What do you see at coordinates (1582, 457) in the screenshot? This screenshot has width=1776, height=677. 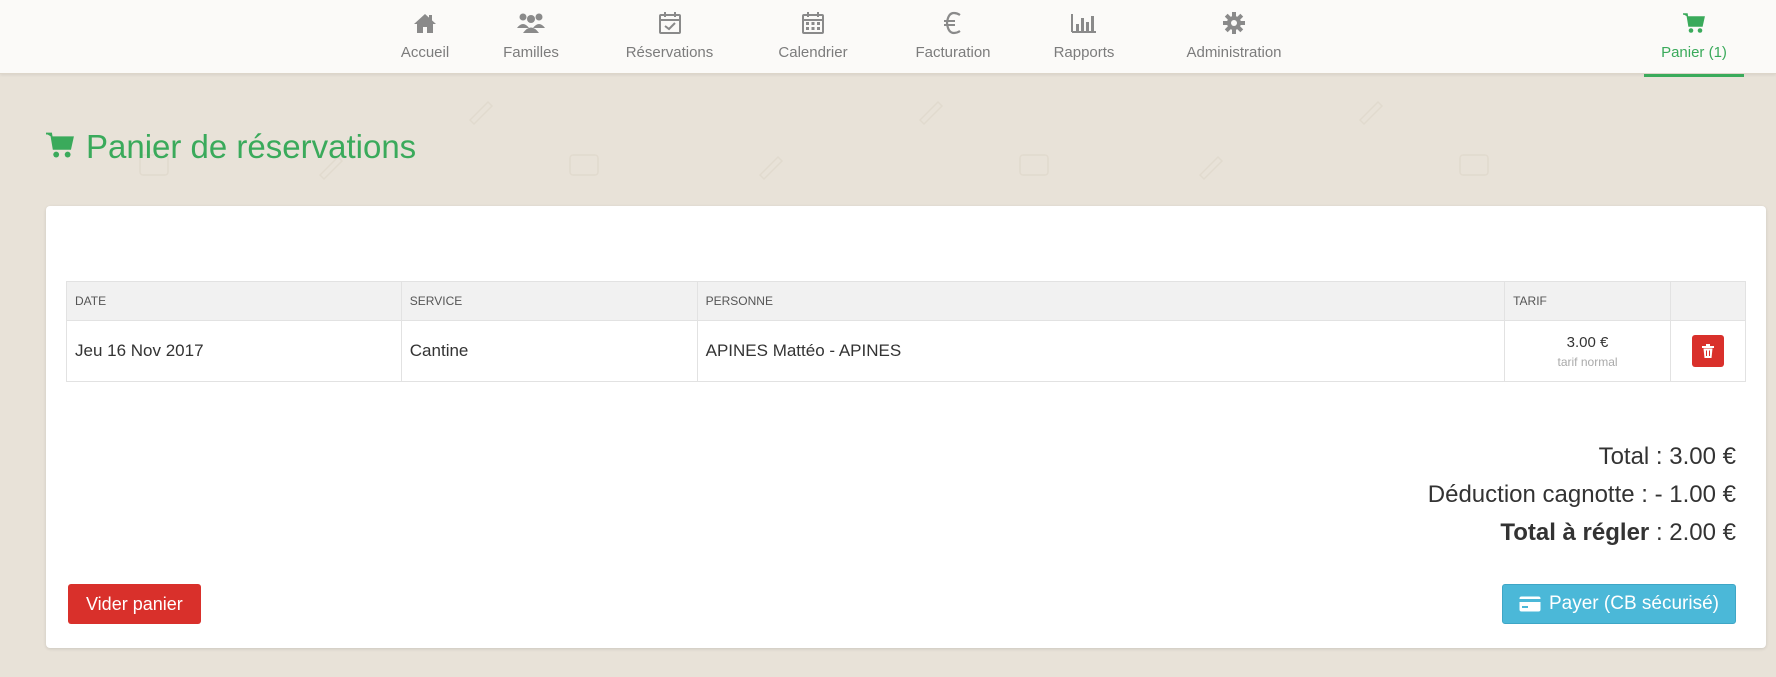 I see `total-line: Total : 3.00 €` at bounding box center [1582, 457].